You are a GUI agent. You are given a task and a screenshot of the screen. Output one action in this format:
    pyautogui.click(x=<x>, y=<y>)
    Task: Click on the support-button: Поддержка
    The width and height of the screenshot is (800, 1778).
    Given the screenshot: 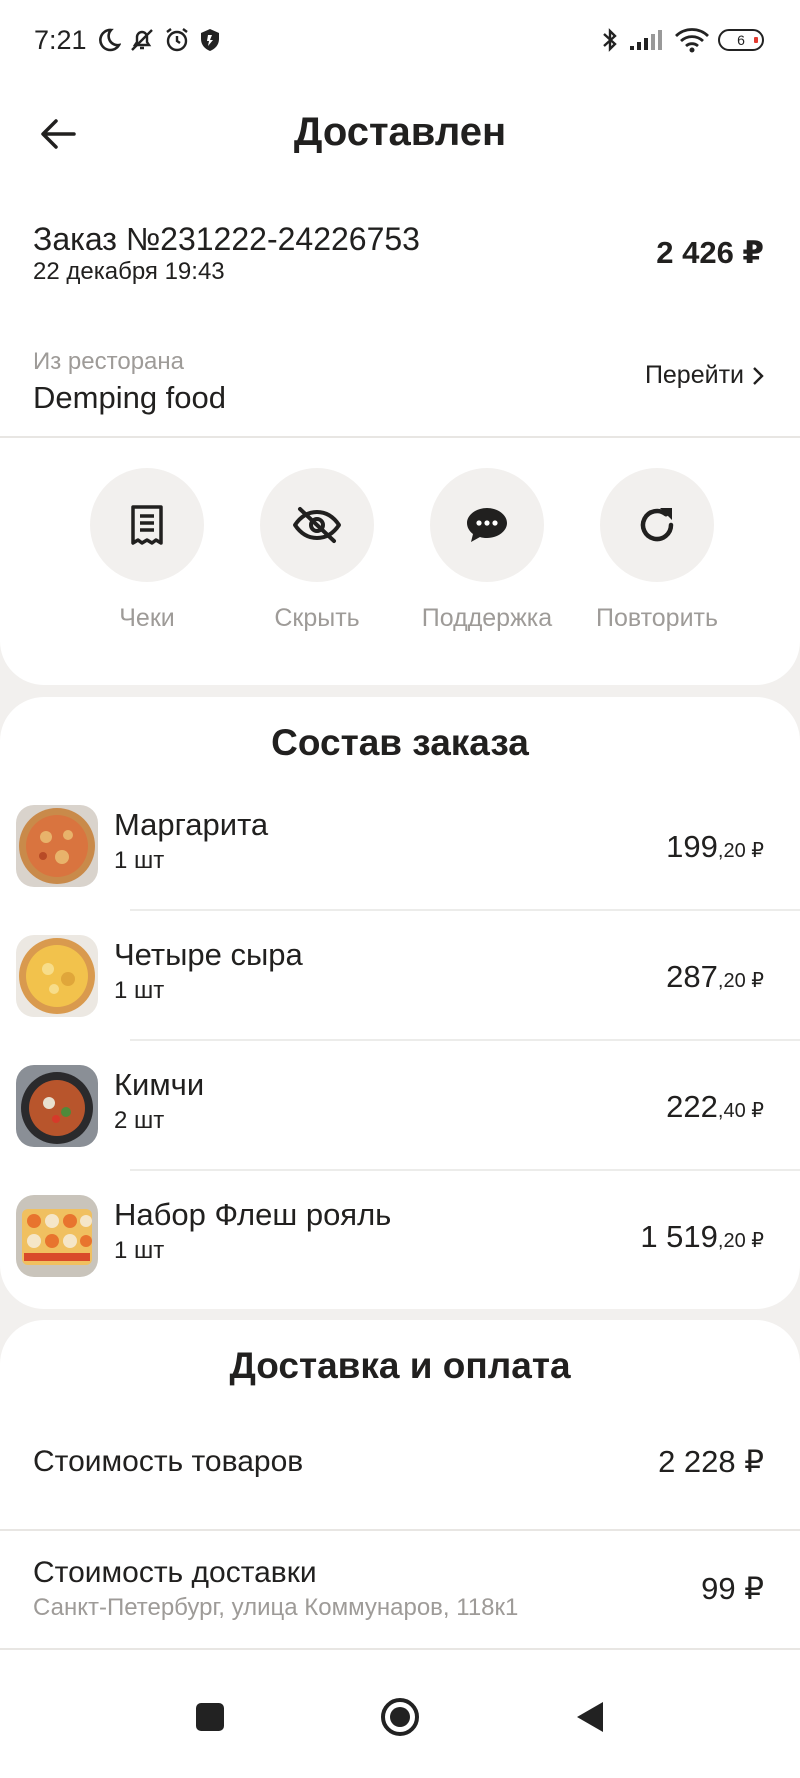 What is the action you would take?
    pyautogui.click(x=487, y=550)
    